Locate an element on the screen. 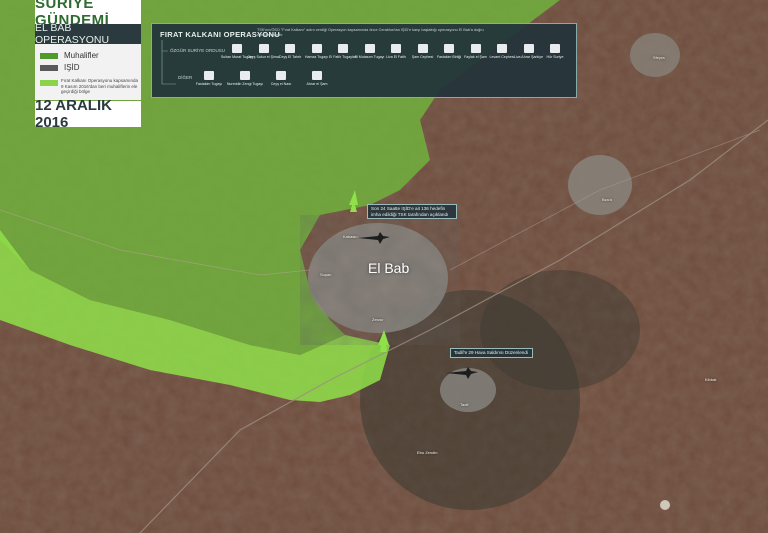 This screenshot has height=533, width=768. faction-item: Ahrar el Şam is located at coordinates (317, 78).